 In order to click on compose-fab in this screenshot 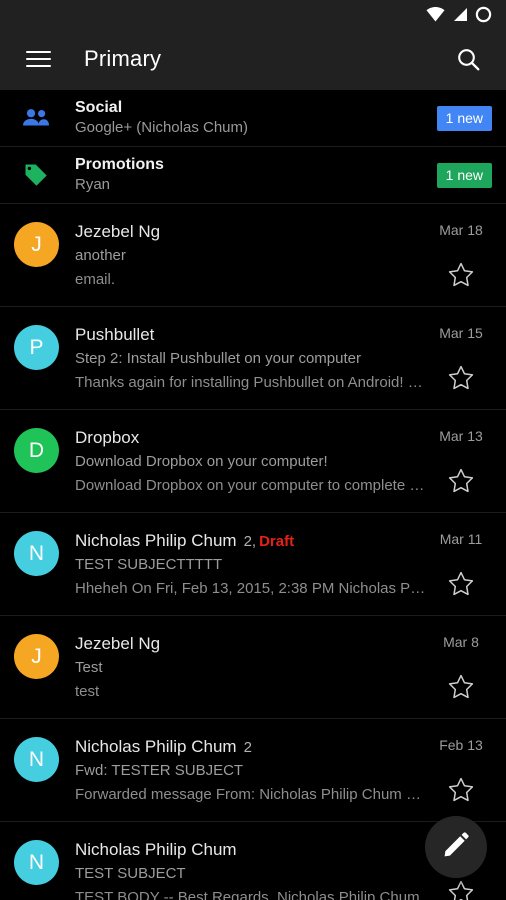, I will do `click(456, 847)`.